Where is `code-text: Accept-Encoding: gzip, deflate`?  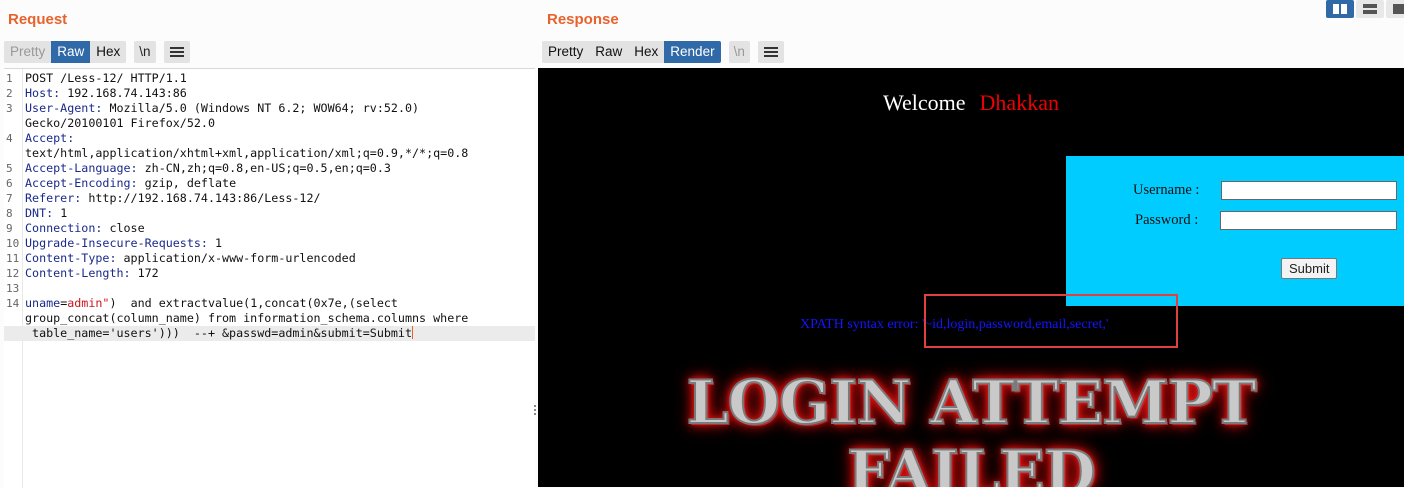 code-text: Accept-Encoding: gzip, deflate is located at coordinates (131, 183).